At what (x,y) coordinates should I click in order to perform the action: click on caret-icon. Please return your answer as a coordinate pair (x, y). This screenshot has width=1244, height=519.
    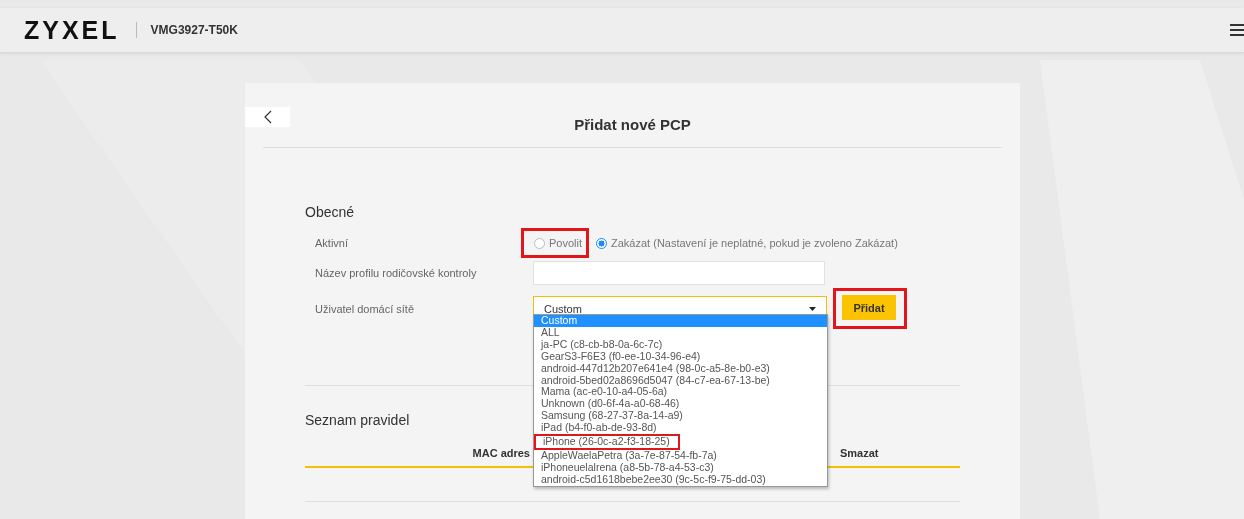
    Looking at the image, I should click on (812, 308).